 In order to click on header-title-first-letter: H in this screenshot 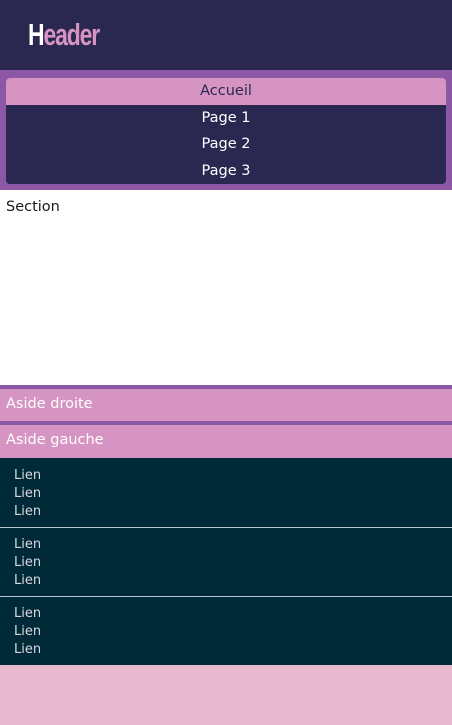, I will do `click(36, 34)`.